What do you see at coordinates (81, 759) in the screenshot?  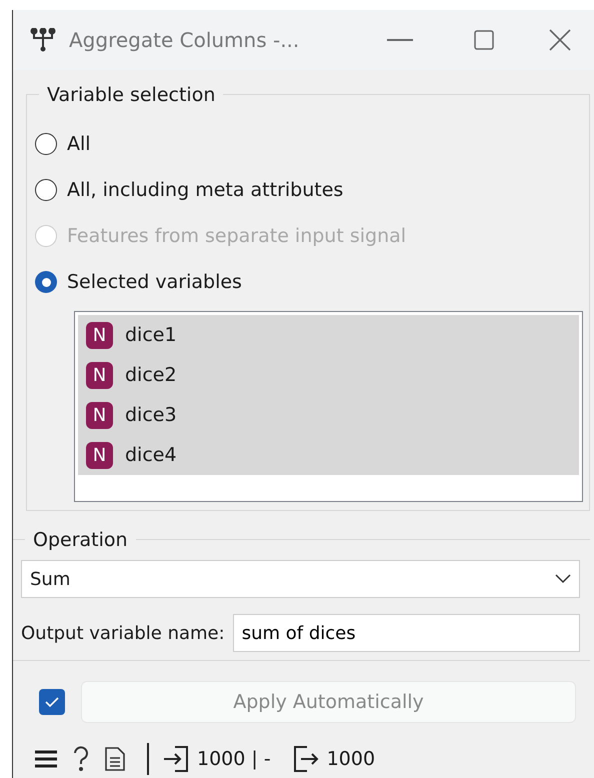 I see `help-icon` at bounding box center [81, 759].